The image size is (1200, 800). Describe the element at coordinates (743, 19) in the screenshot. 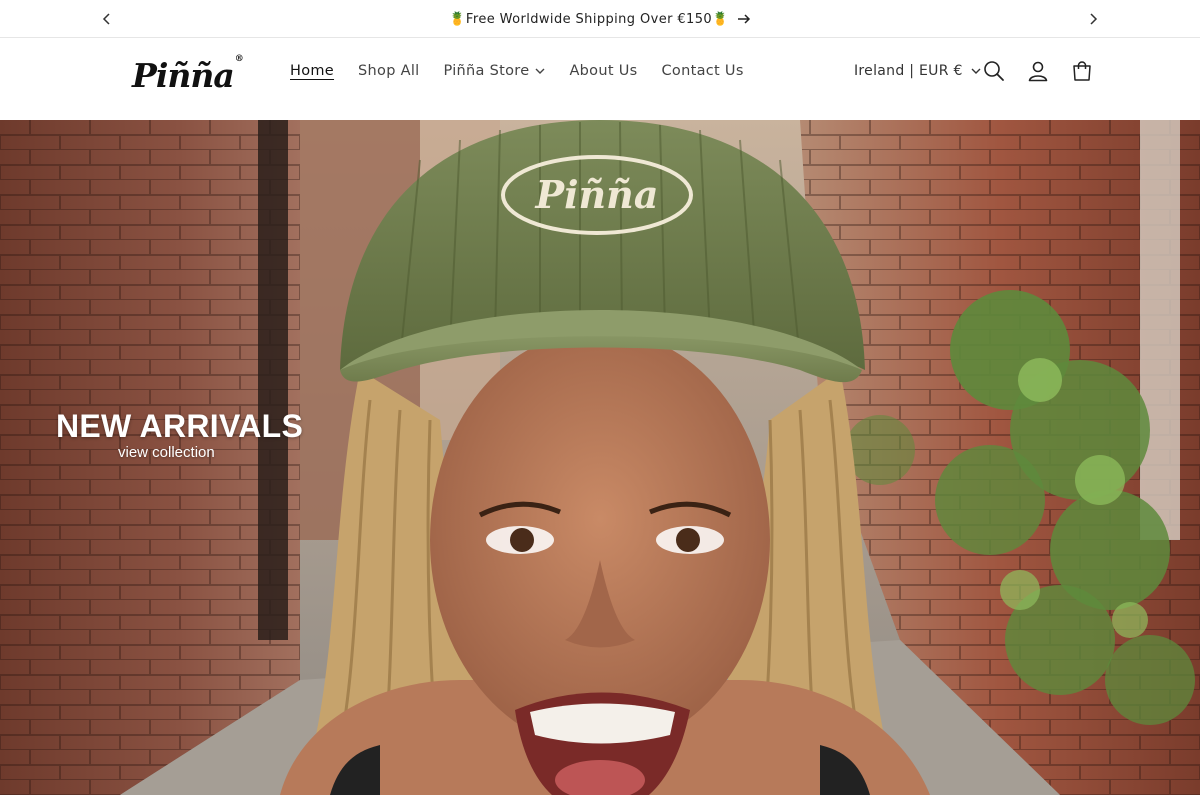

I see `arrow-right-icon` at that location.